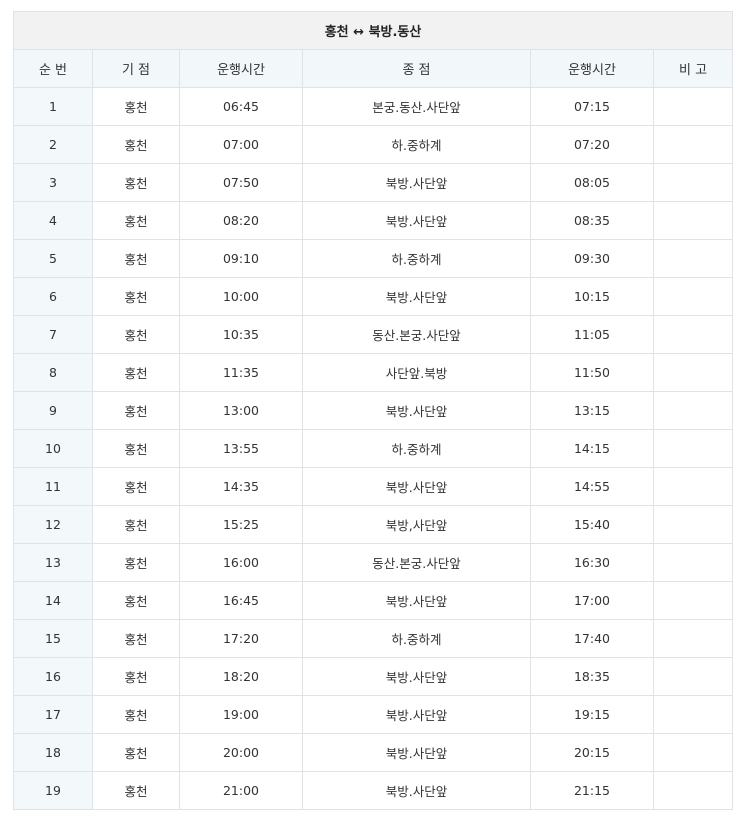 This screenshot has height=817, width=743. Describe the element at coordinates (373, 220) in the screenshot. I see `table-row: 4 홍천 08:20 북방.사단앞 08:35` at that location.